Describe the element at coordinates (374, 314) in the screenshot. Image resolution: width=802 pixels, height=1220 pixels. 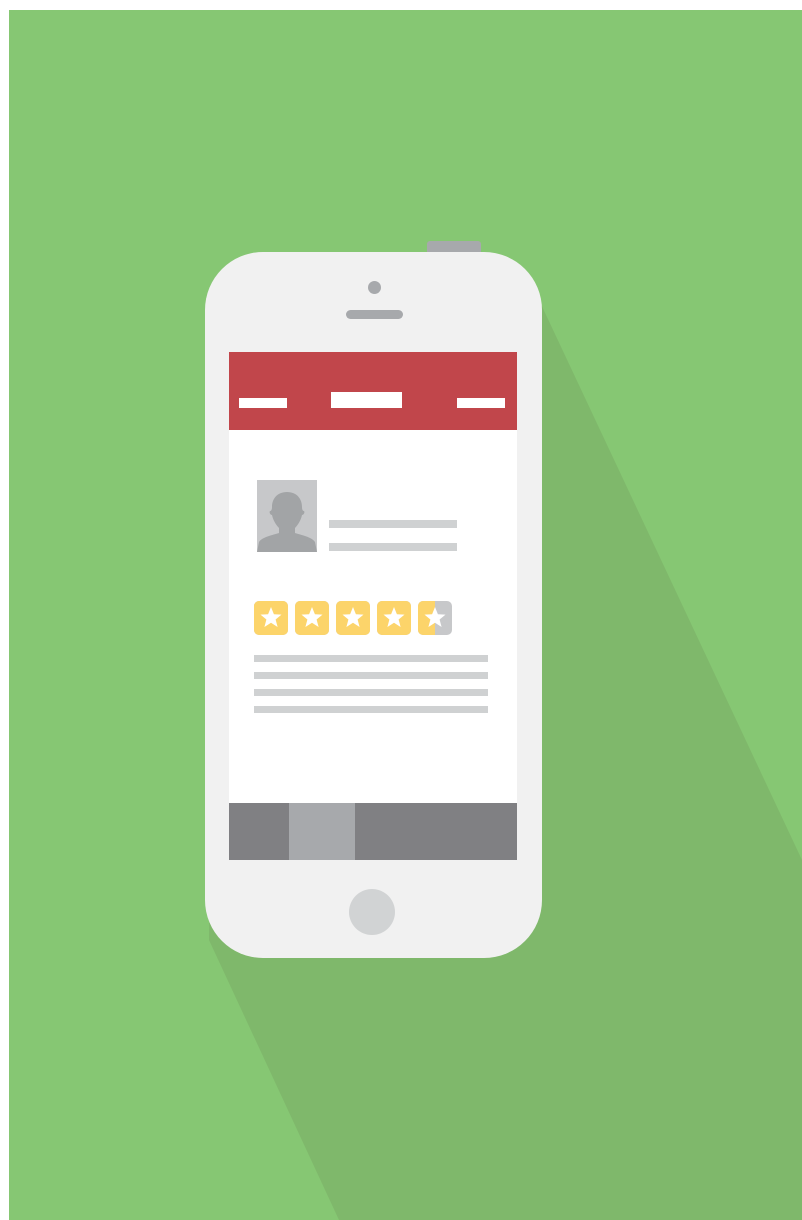
I see `earpiece-speaker` at that location.